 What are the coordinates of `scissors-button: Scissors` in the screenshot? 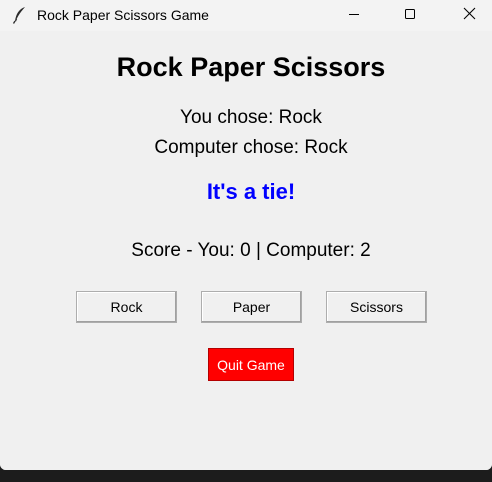 It's located at (376, 307).